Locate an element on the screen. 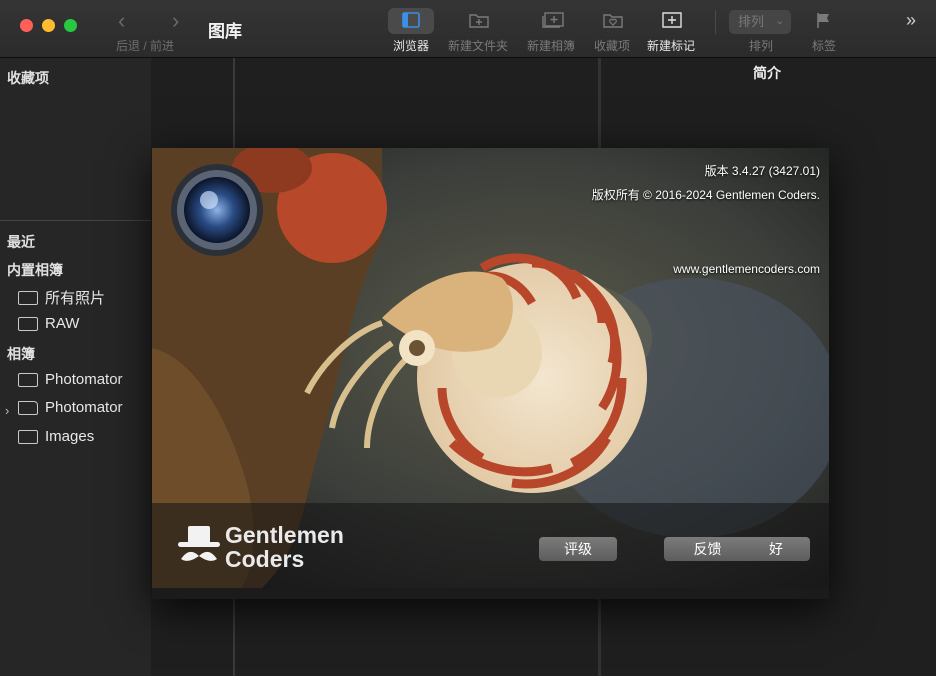 The image size is (936, 676). copyright-text: 版权所有 © 2016-2024 Gentlemen Coders. is located at coordinates (705, 195).